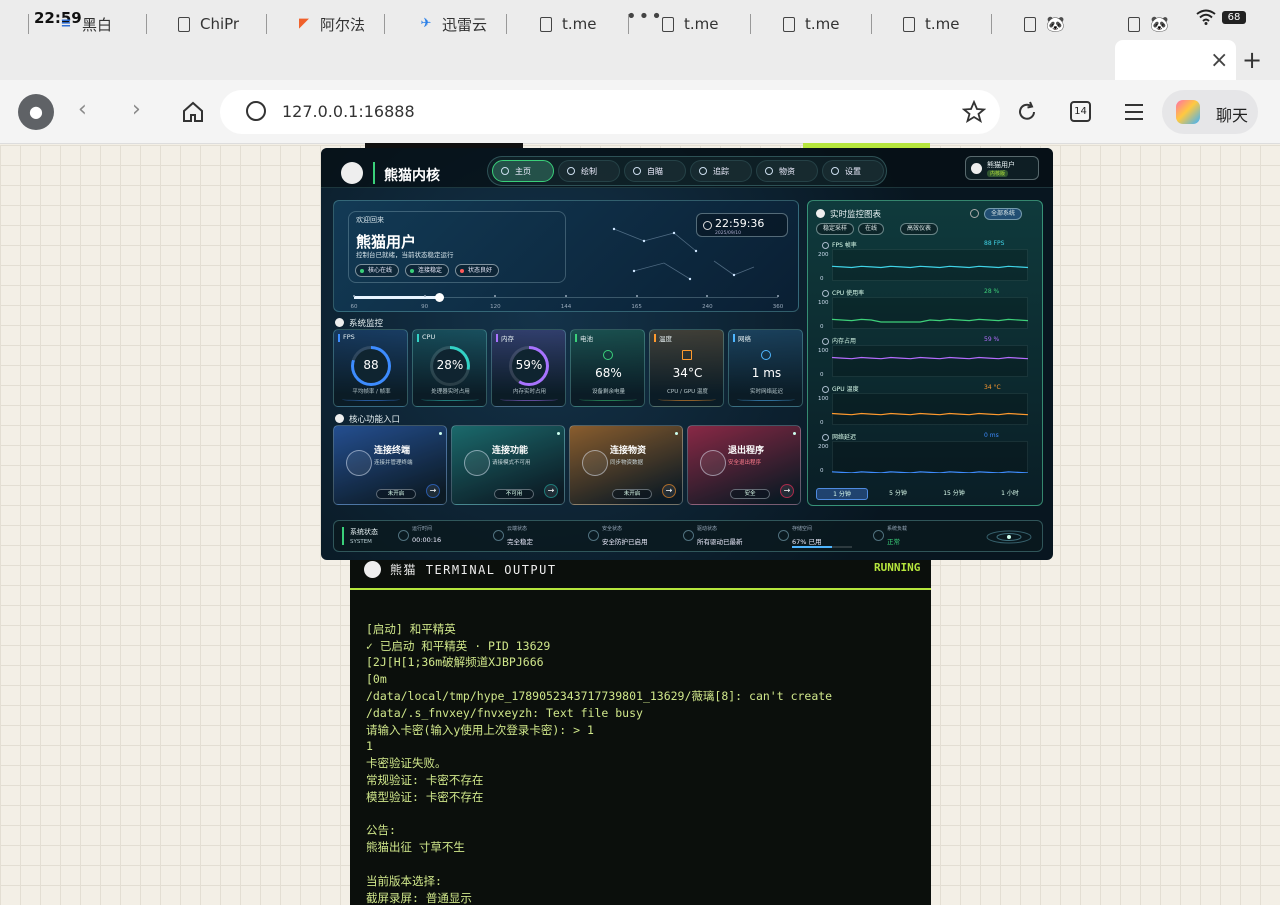 The image size is (1280, 905). I want to click on feature-card-2: 连接物资 同步物资数据 未开启 →, so click(626, 465).